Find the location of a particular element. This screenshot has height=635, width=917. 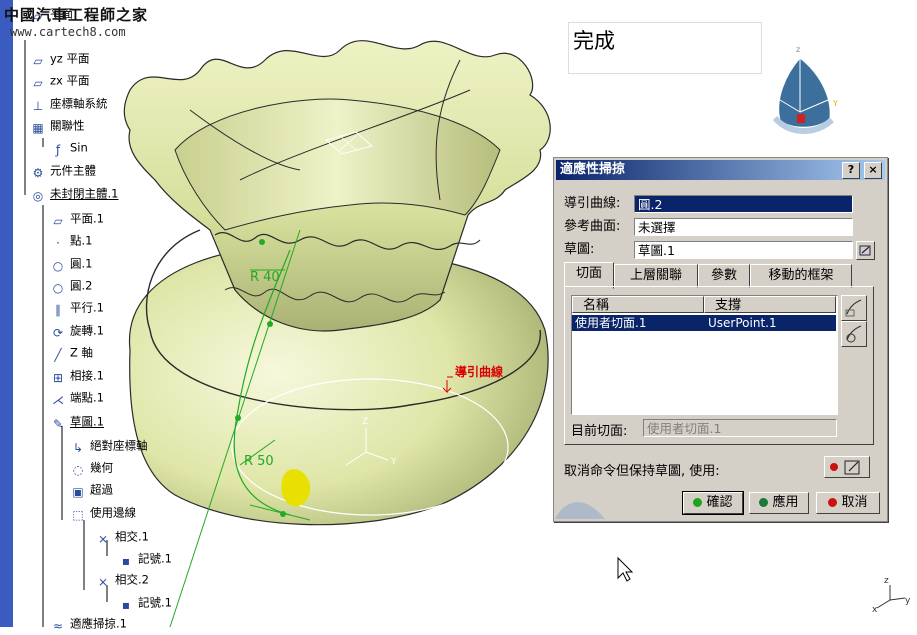

svg-text: Y is located at coordinates (835, 103).